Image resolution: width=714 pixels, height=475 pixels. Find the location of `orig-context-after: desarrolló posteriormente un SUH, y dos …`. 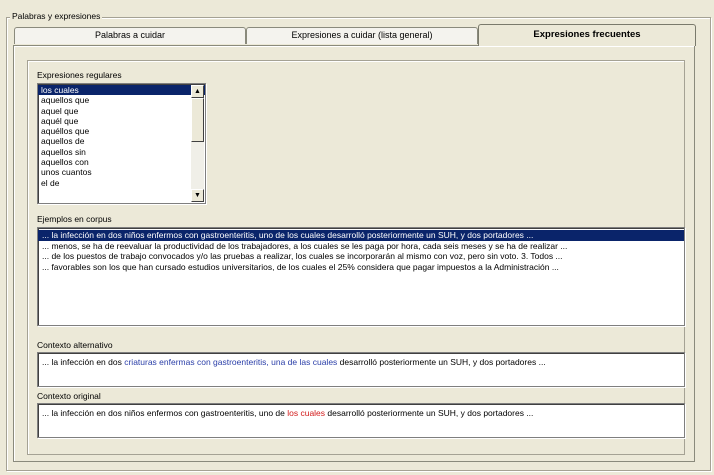

orig-context-after: desarrolló posteriormente un SUH, y dos … is located at coordinates (429, 413).